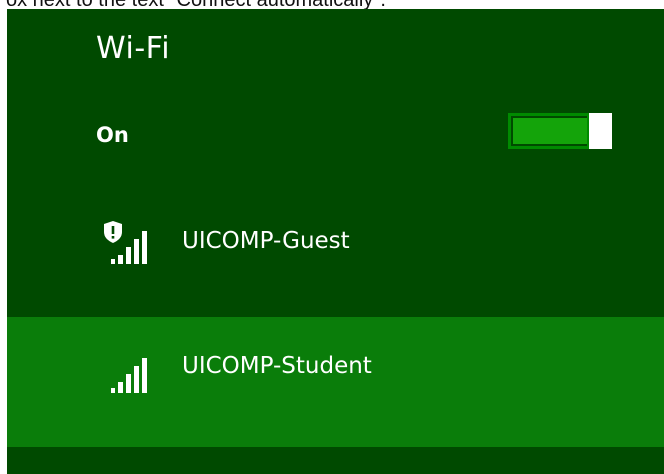  Describe the element at coordinates (125, 242) in the screenshot. I see `wifi-signal-shield-warning-icon` at that location.